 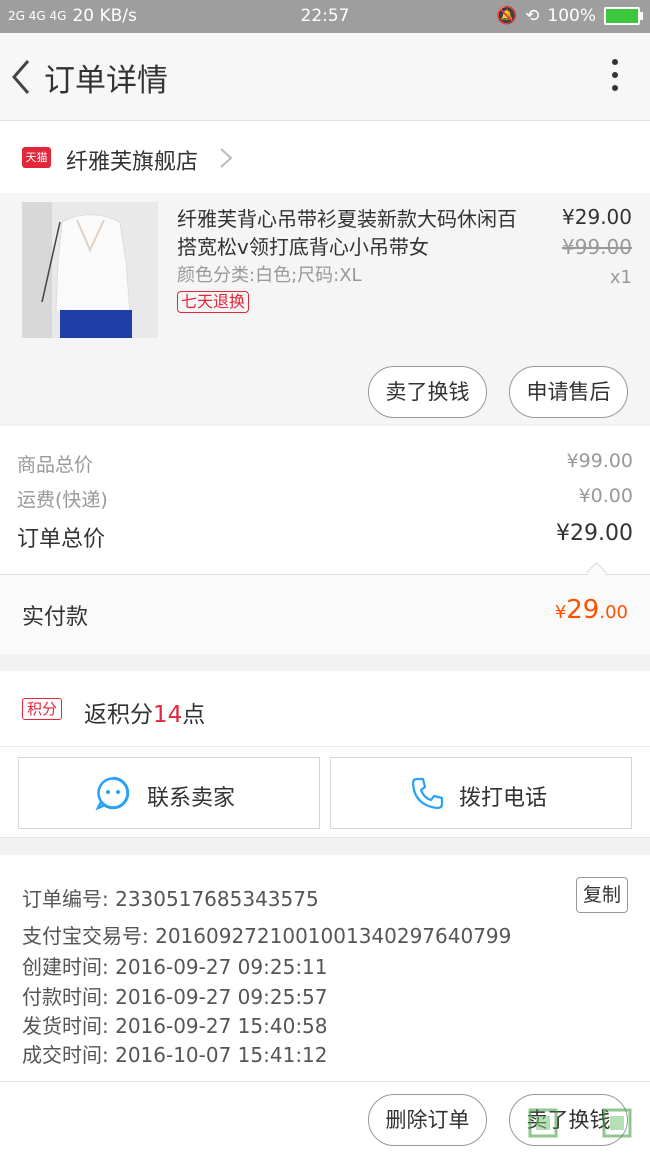 I want to click on shipping-value: ¥0.00, so click(x=605, y=496).